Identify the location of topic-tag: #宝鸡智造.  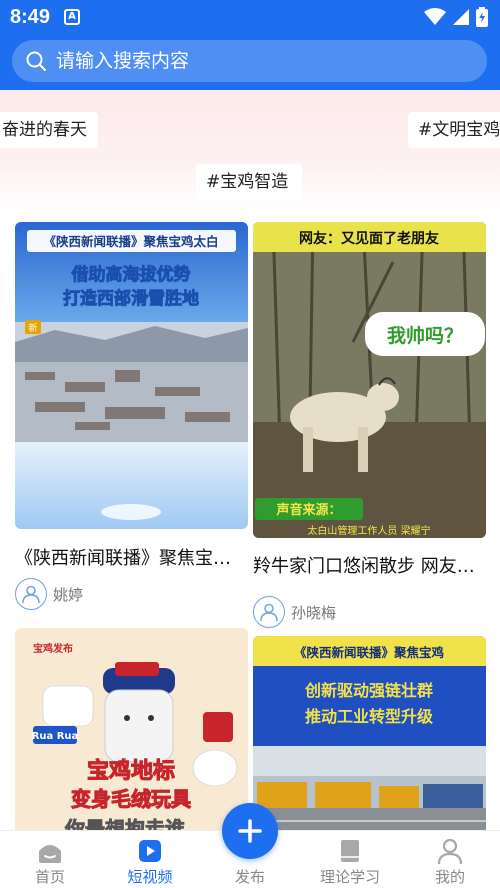
(249, 182).